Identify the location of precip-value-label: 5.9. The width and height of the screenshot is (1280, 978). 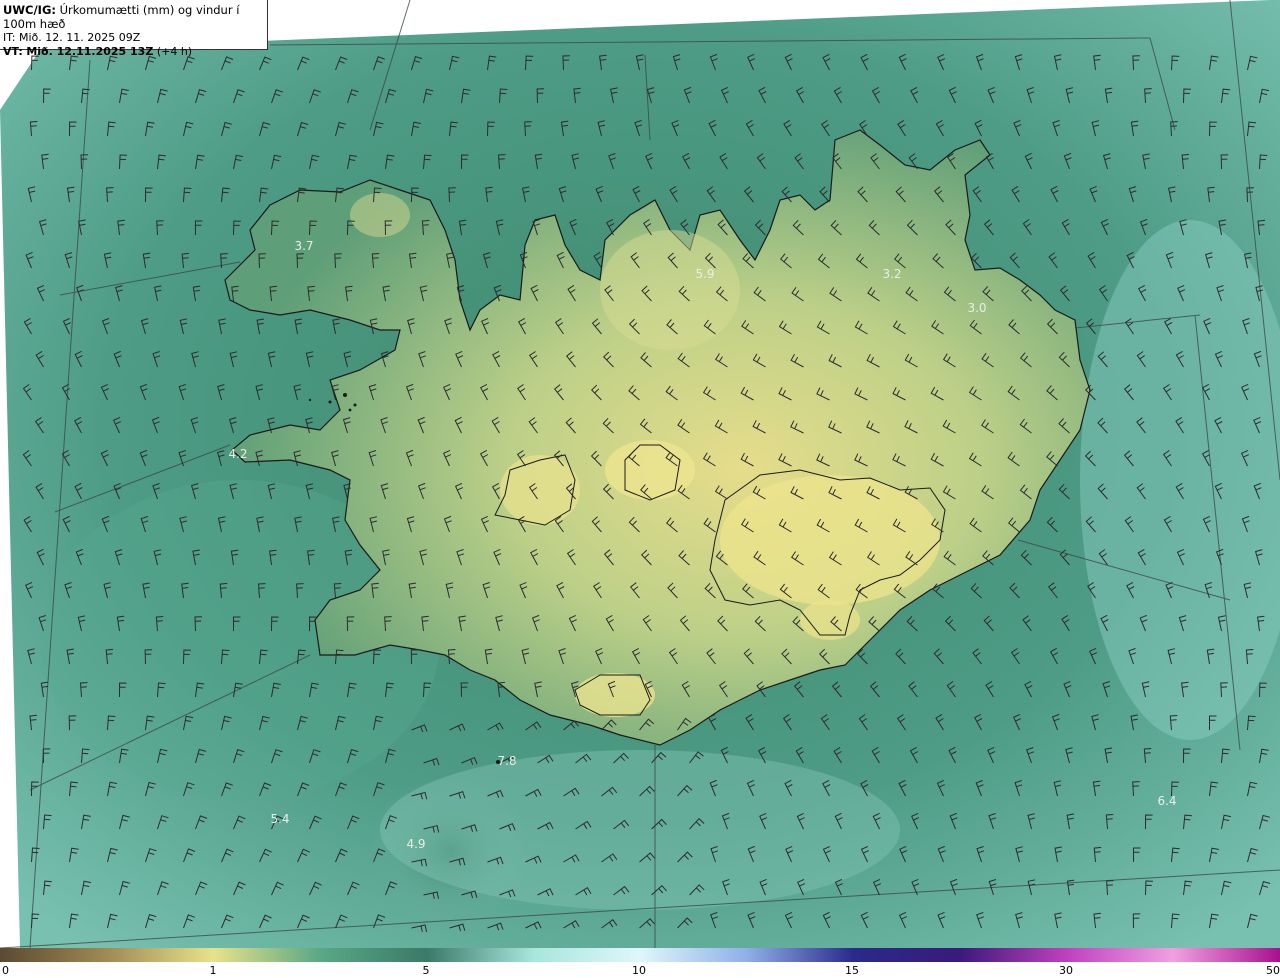
(704, 274).